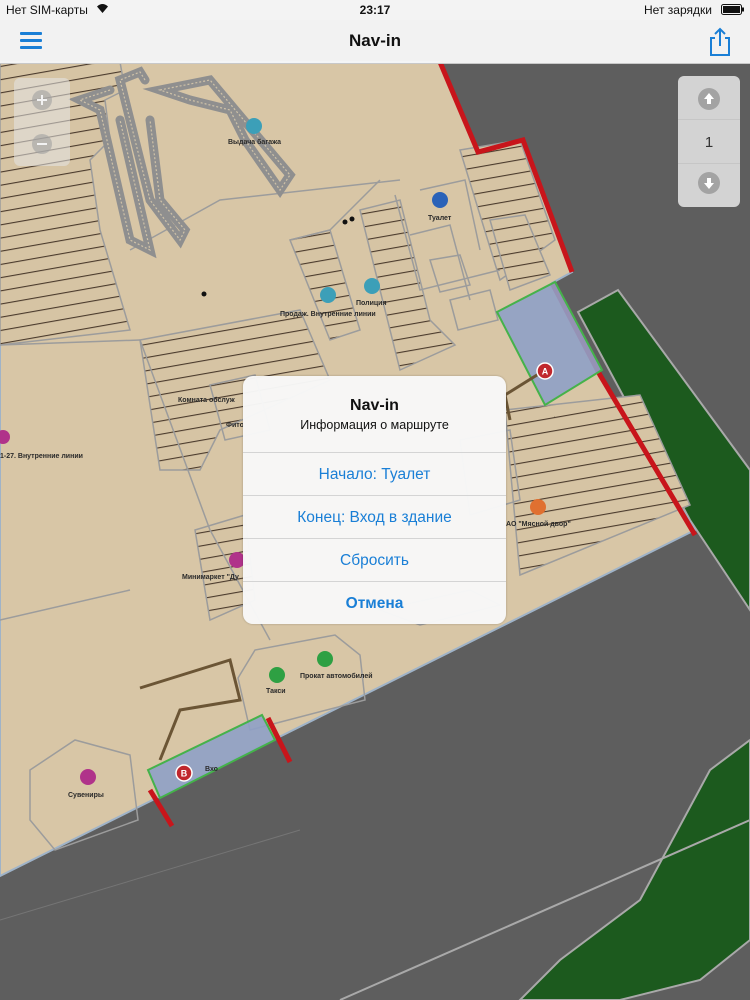 This screenshot has width=750, height=1000. I want to click on poi-fito: Фито, so click(235, 425).